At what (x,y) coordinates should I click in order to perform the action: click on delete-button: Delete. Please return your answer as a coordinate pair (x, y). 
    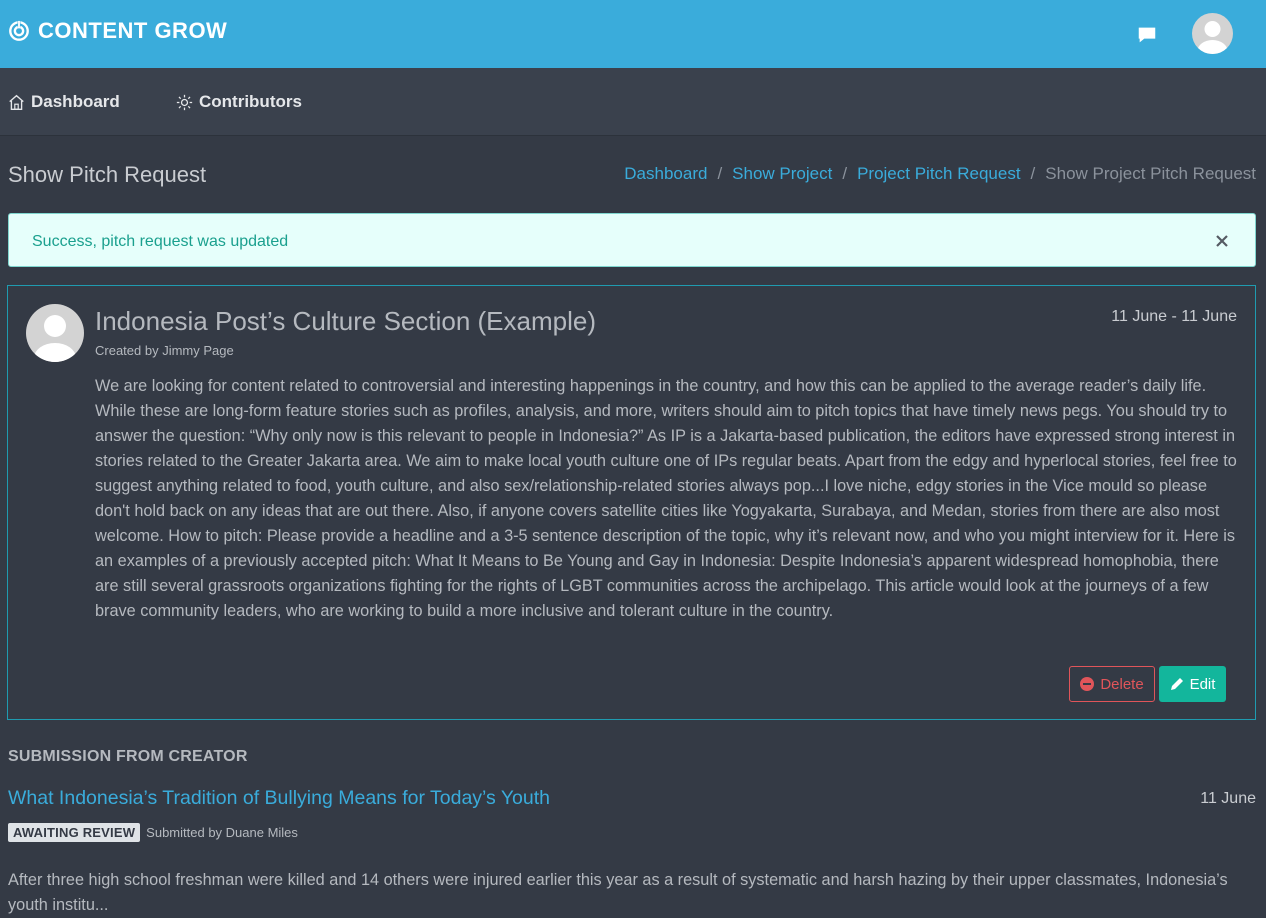
    Looking at the image, I should click on (1112, 684).